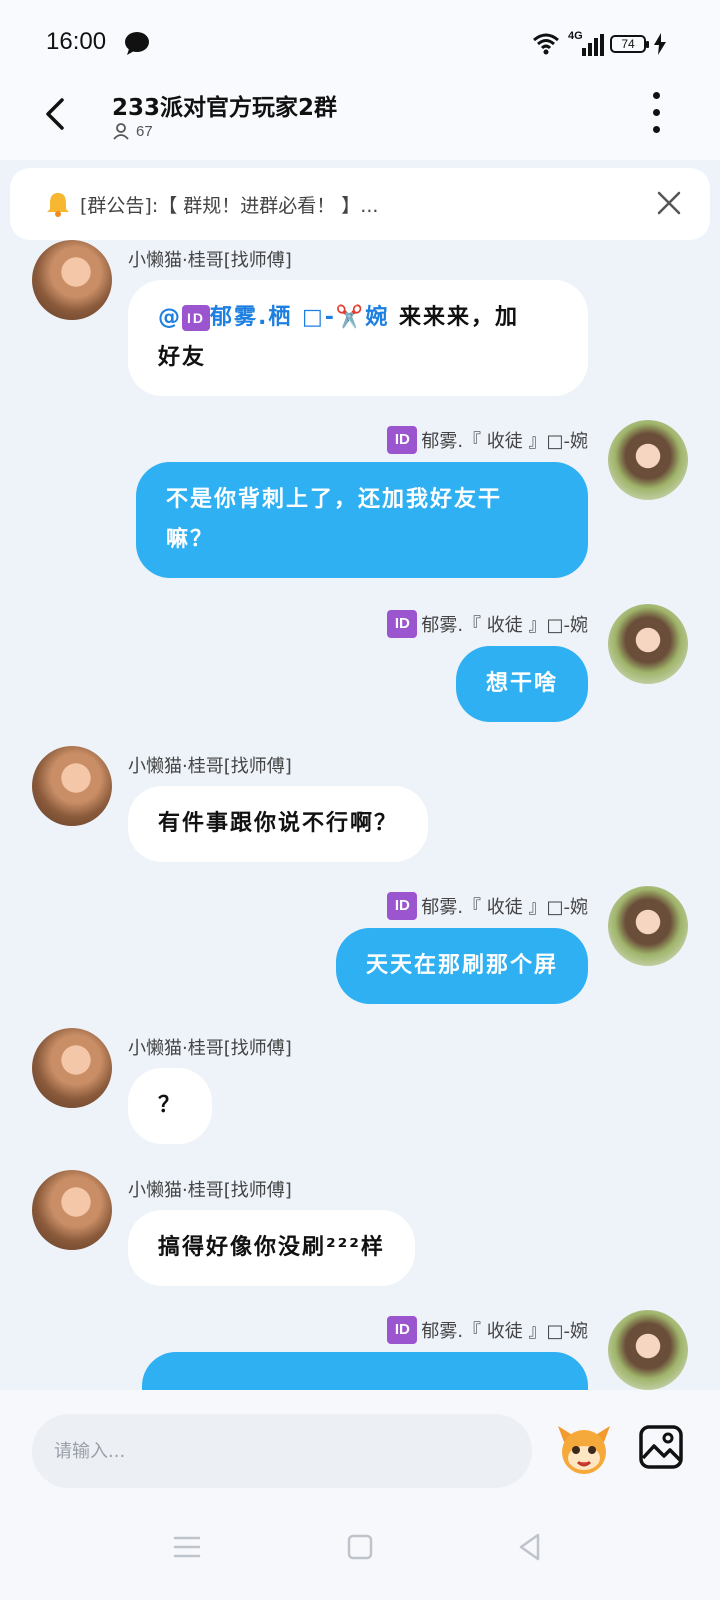 The width and height of the screenshot is (720, 1600). Describe the element at coordinates (660, 44) in the screenshot. I see `charging-icon` at that location.